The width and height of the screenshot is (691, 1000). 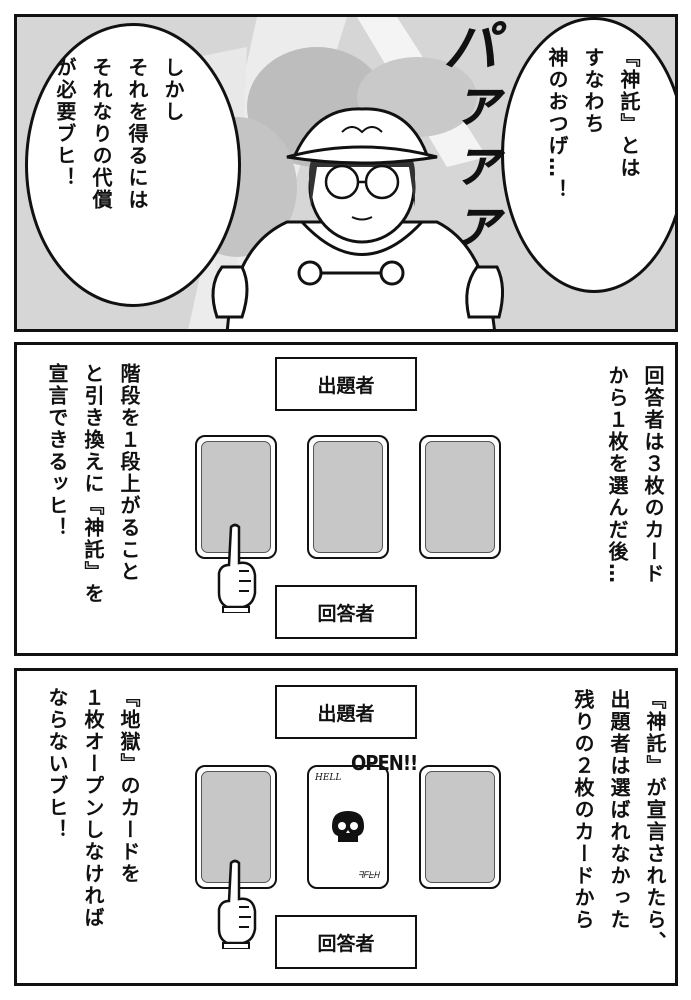 I want to click on card-middle, so click(x=348, y=497).